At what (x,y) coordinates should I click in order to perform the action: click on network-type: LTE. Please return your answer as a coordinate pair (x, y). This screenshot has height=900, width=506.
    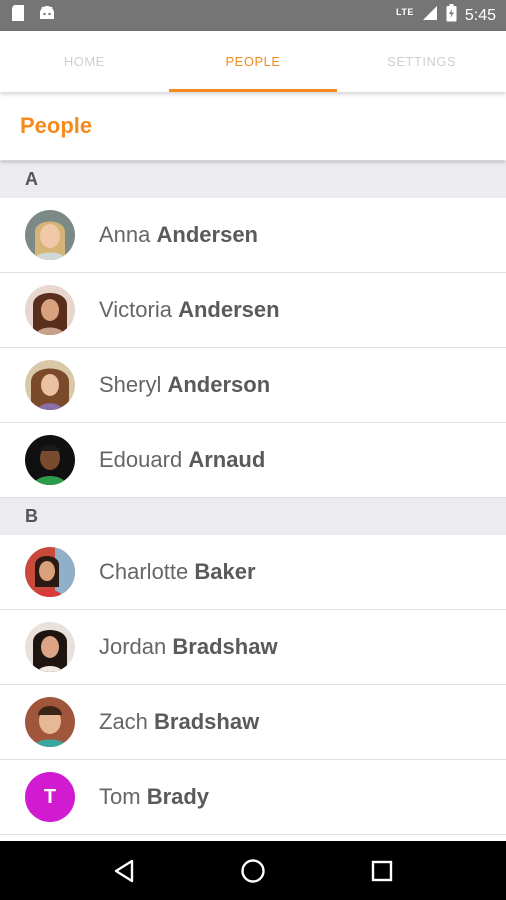
    Looking at the image, I should click on (405, 11).